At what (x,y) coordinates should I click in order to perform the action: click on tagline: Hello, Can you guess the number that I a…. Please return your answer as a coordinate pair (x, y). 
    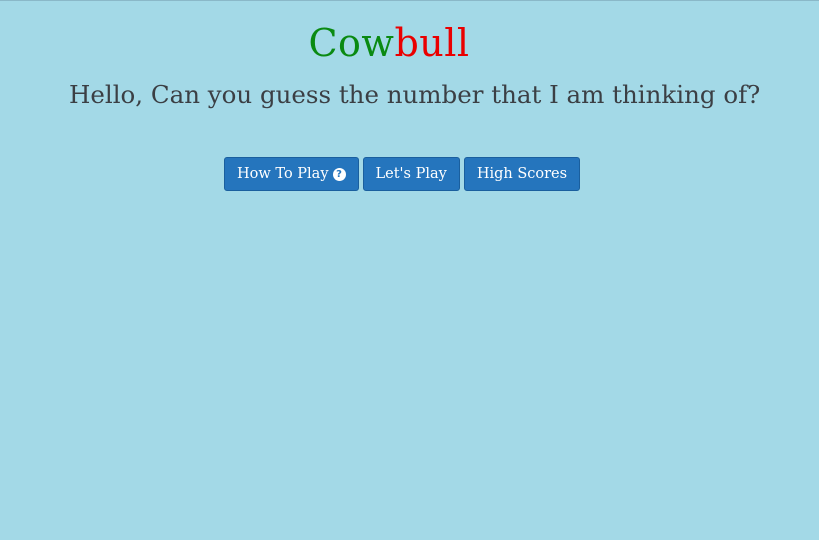
    Looking at the image, I should click on (415, 94).